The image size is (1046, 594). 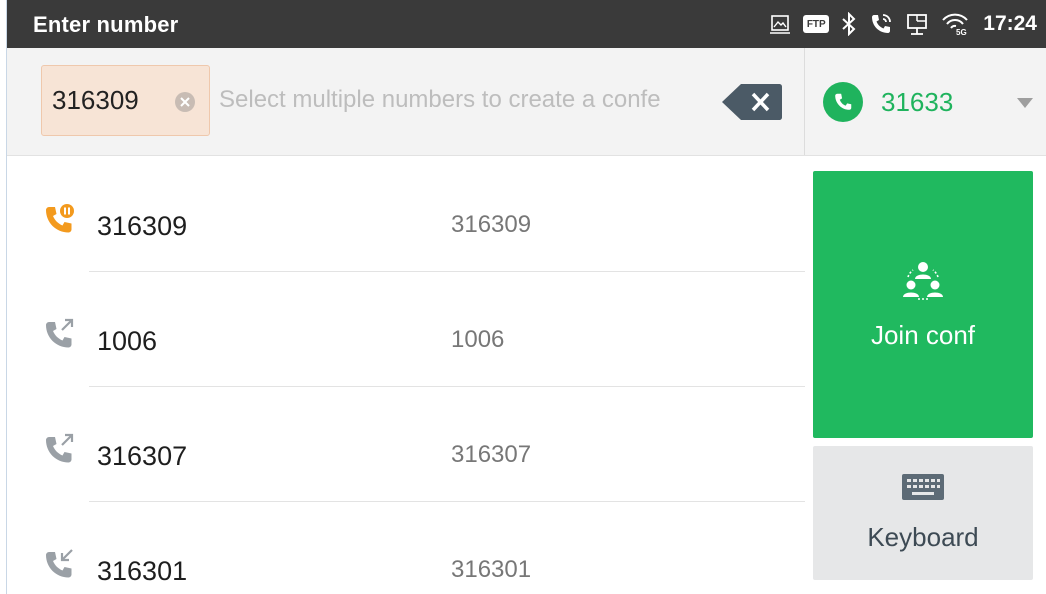 What do you see at coordinates (923, 489) in the screenshot?
I see `keyboard-icon` at bounding box center [923, 489].